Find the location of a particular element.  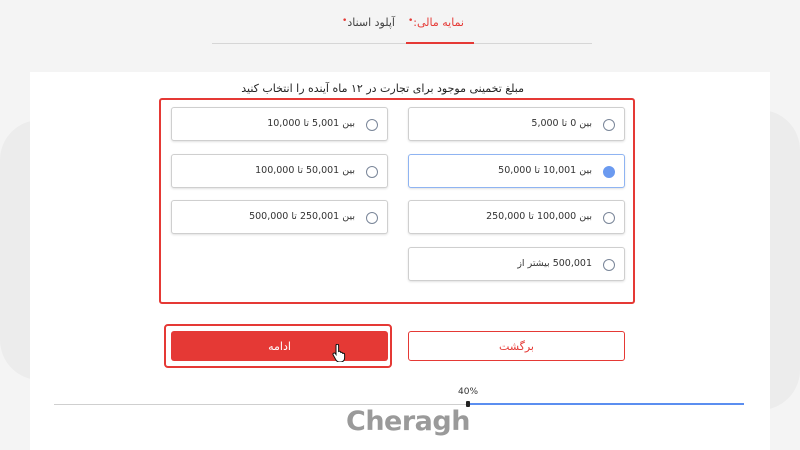

option-label: بین 10,001 تا 50,000 is located at coordinates (545, 170).